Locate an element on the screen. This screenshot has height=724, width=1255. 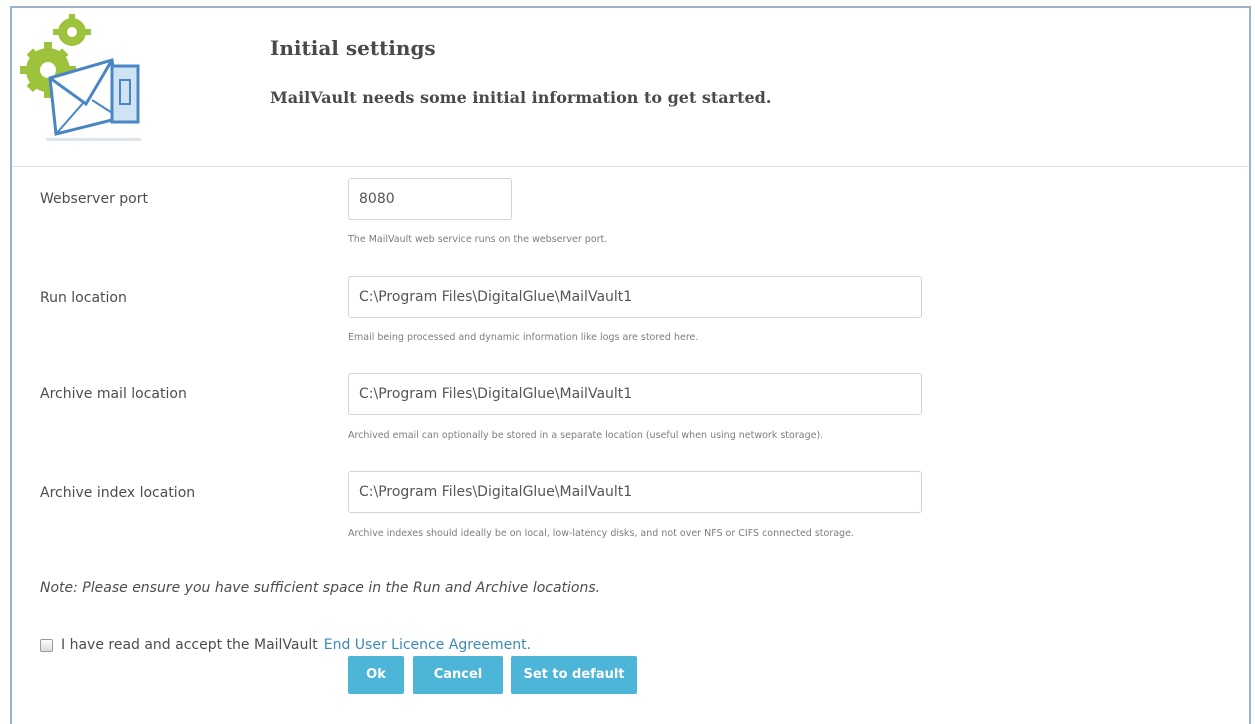
ok-button: Ok is located at coordinates (376, 675).